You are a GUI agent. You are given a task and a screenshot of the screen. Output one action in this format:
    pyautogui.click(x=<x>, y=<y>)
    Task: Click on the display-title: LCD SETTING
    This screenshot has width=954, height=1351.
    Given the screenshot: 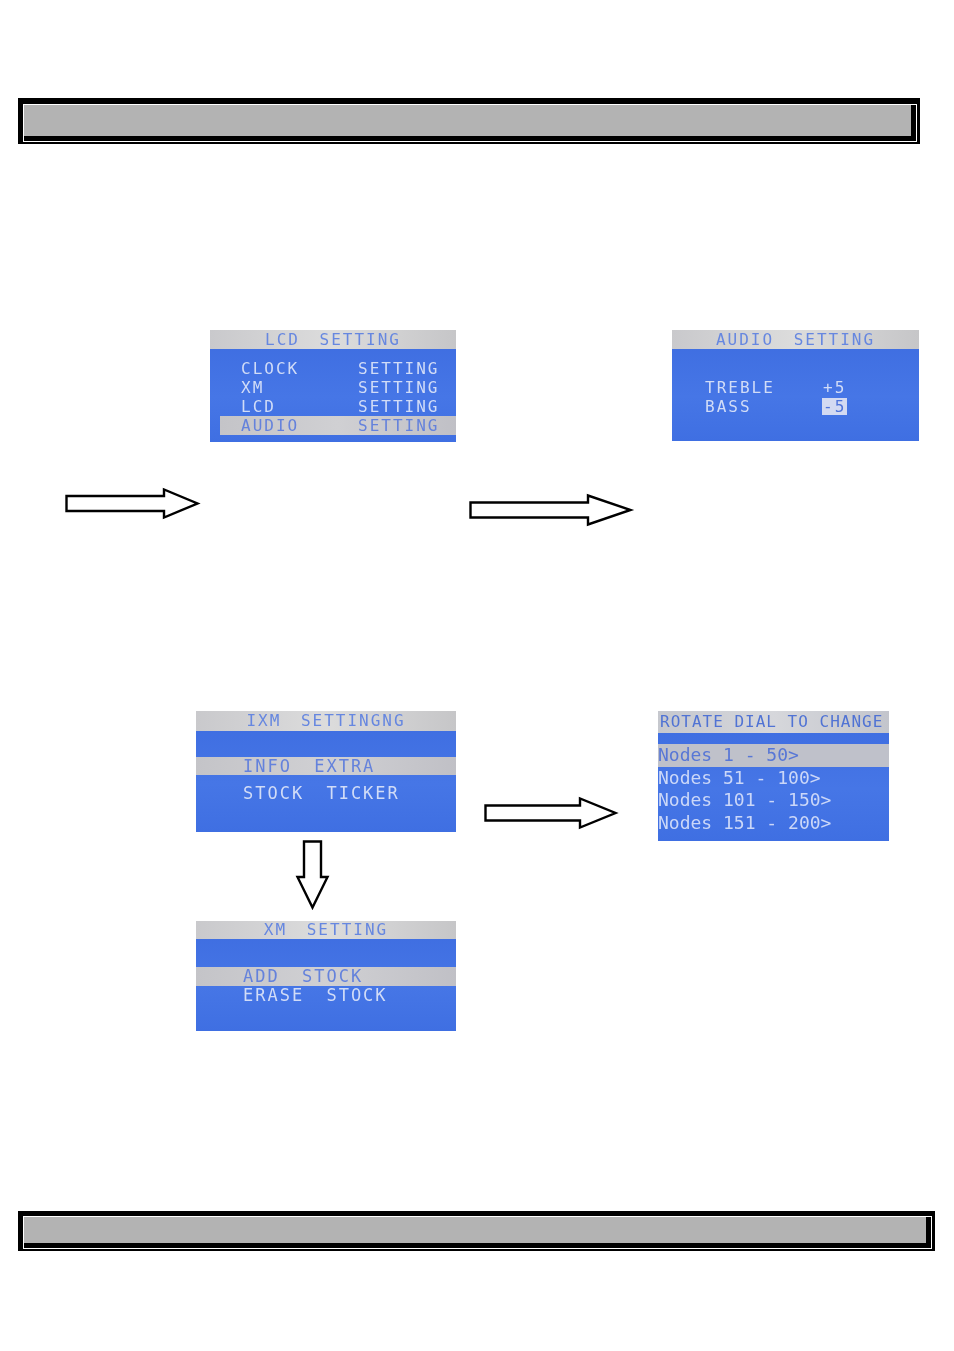 What is the action you would take?
    pyautogui.click(x=333, y=339)
    